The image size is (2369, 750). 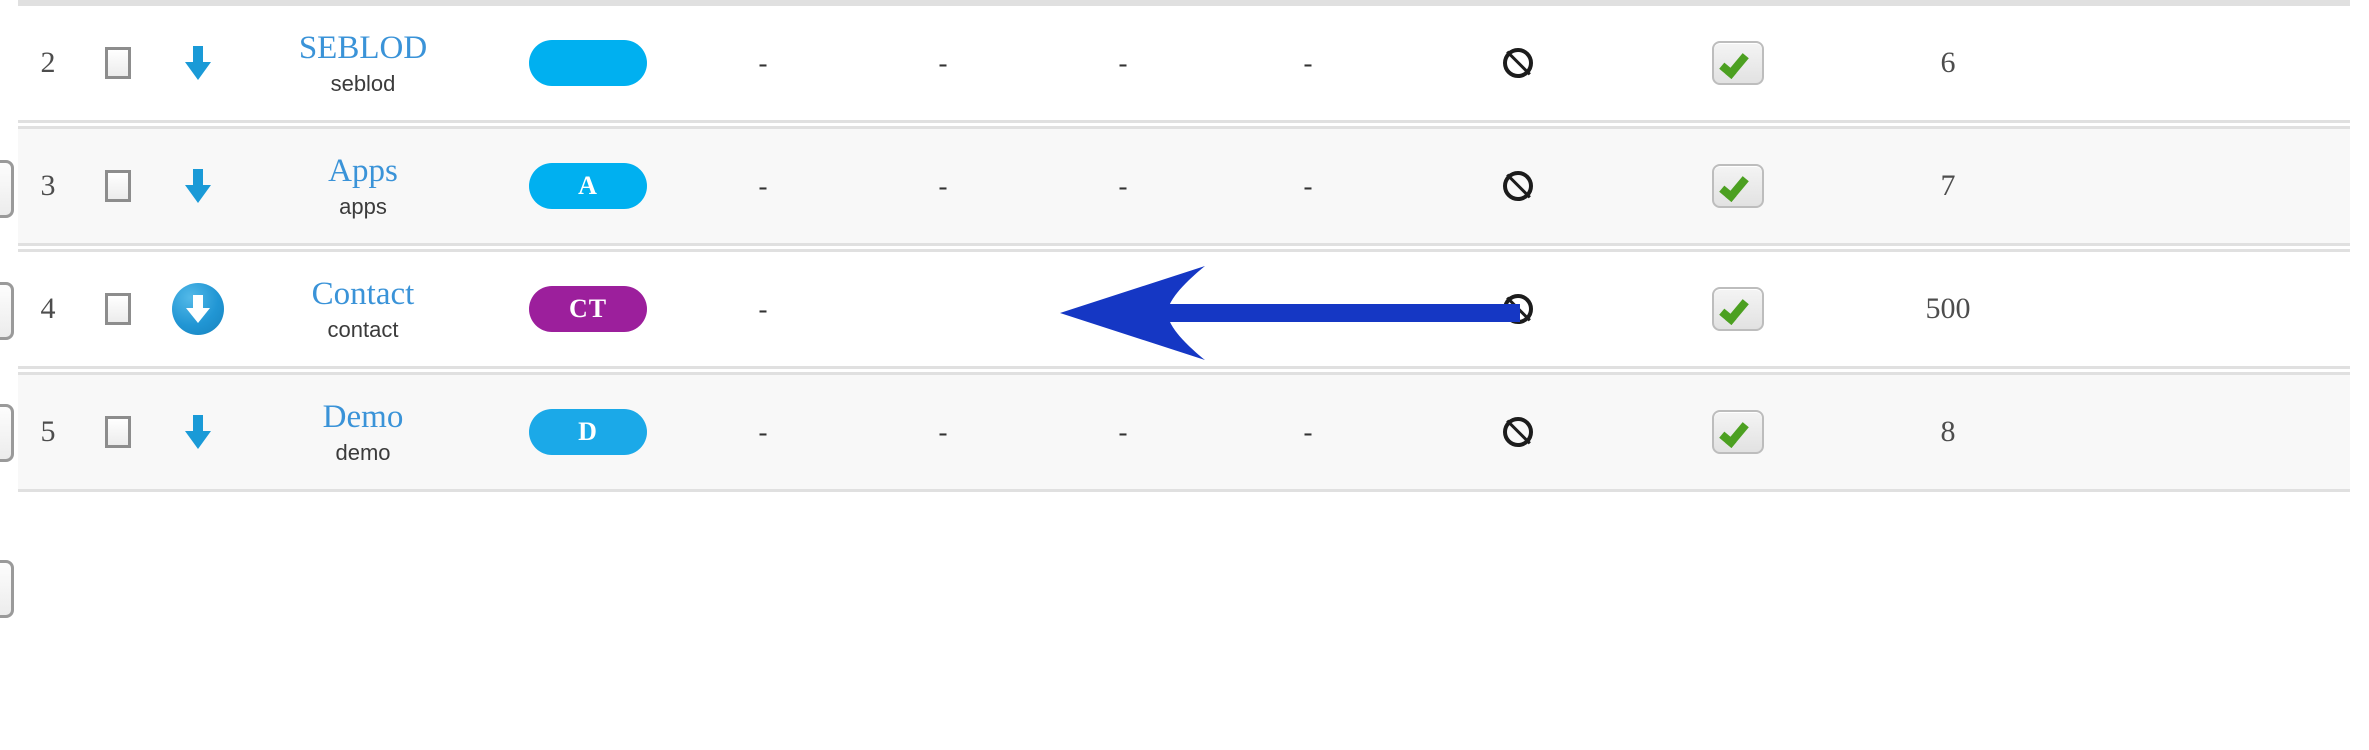 What do you see at coordinates (48, 62) in the screenshot?
I see `row-index: 2` at bounding box center [48, 62].